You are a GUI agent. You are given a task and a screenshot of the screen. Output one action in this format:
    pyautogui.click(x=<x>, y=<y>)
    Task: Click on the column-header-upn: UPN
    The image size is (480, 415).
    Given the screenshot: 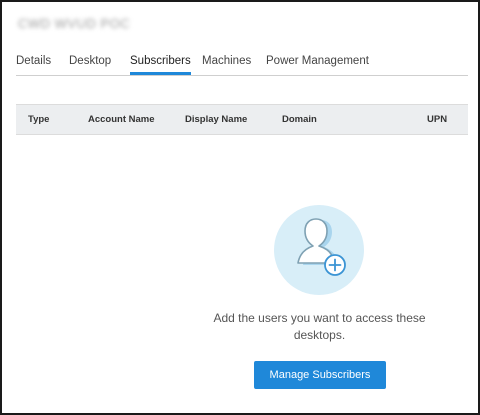 What is the action you would take?
    pyautogui.click(x=437, y=119)
    